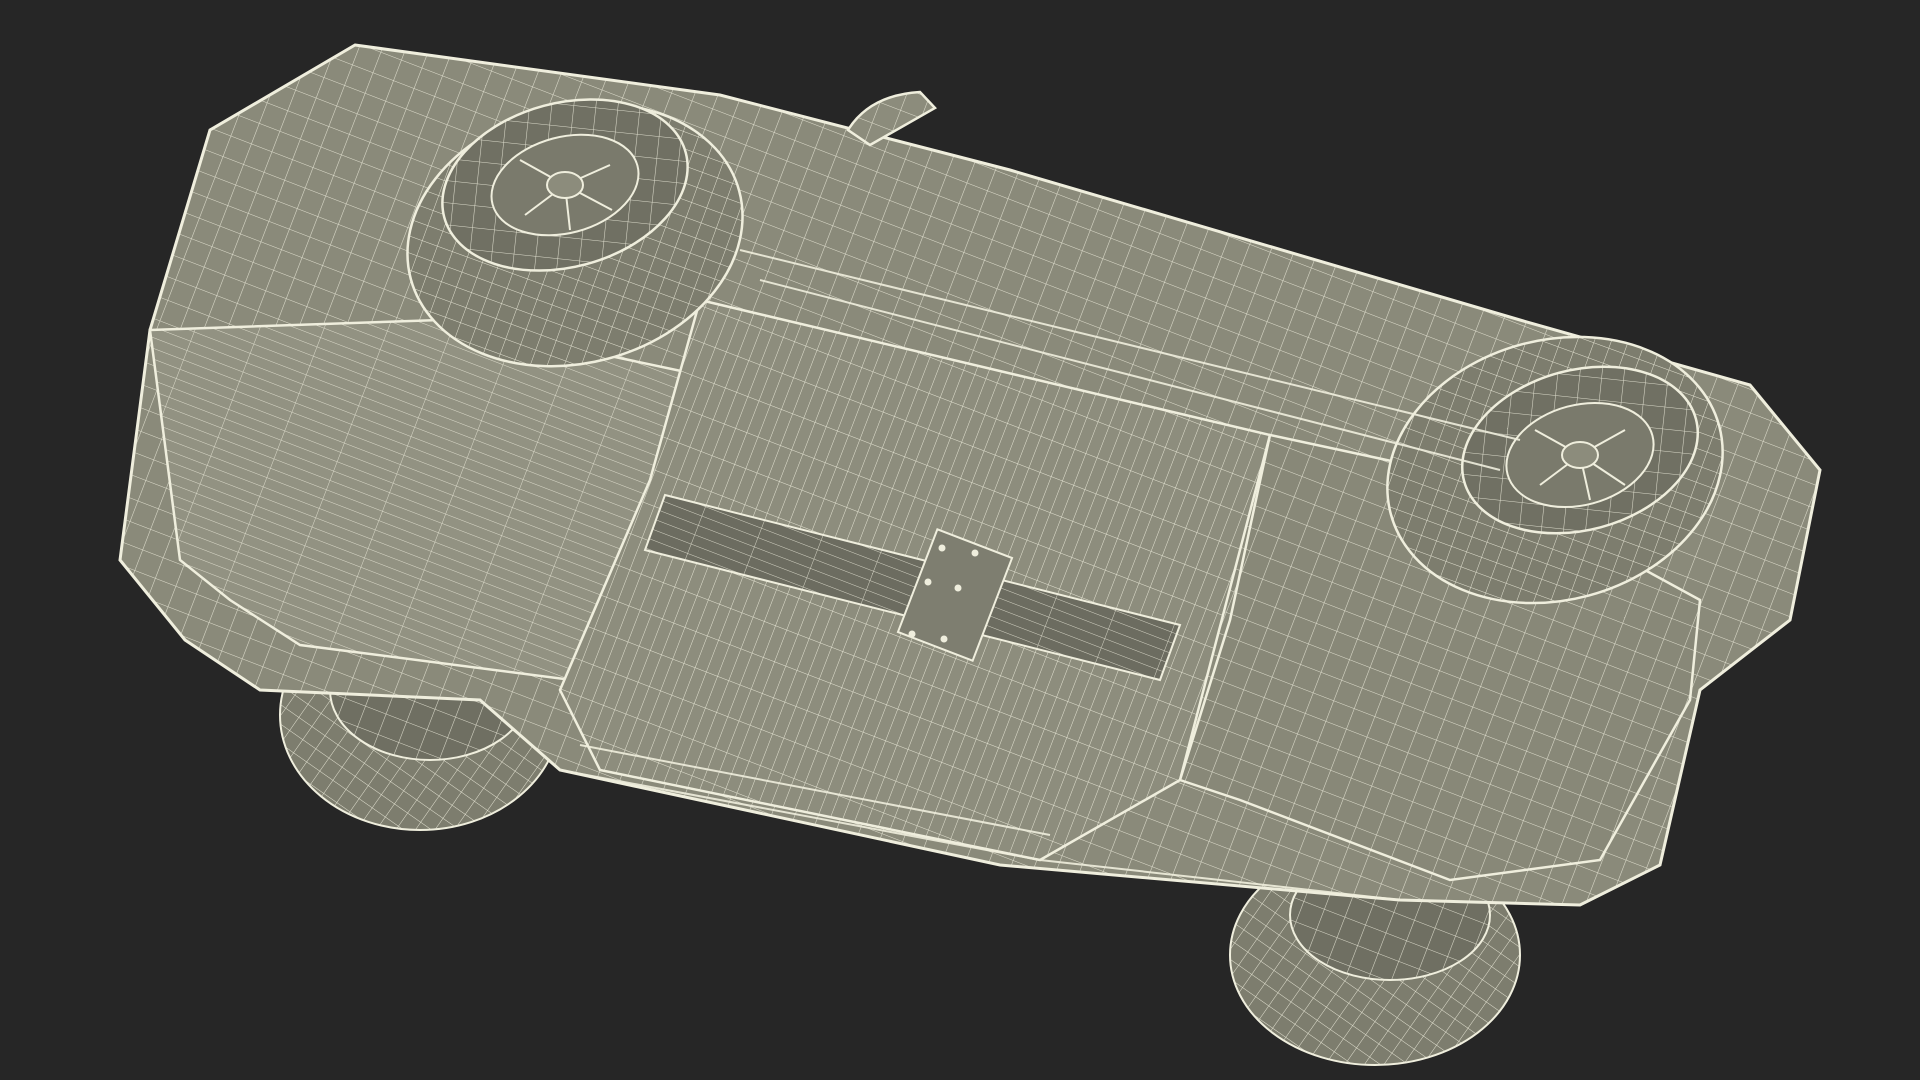 This screenshot has width=1920, height=1080. I want to click on side-mirror, so click(891, 118).